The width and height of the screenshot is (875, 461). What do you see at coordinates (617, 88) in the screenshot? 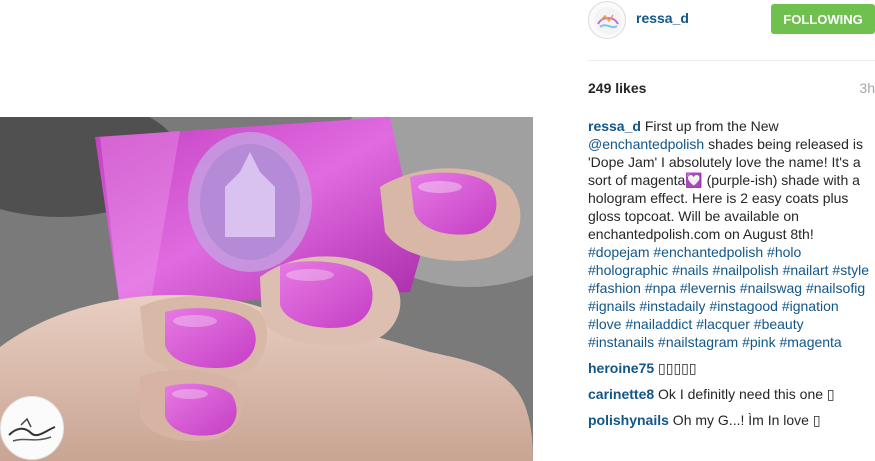
I see `likes-count: 249 likes` at bounding box center [617, 88].